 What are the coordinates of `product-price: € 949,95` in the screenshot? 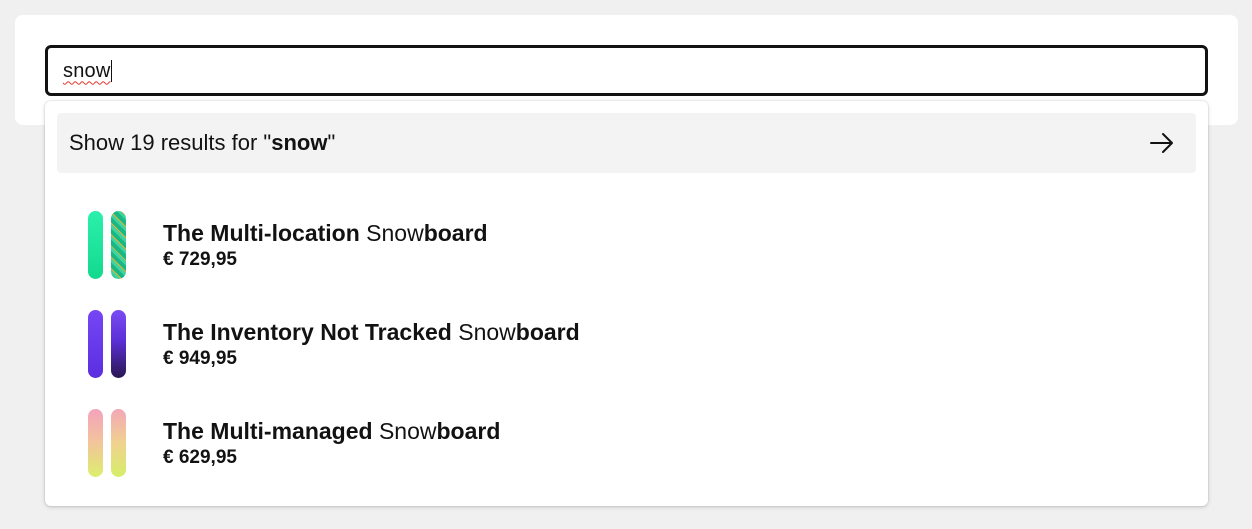 It's located at (200, 358).